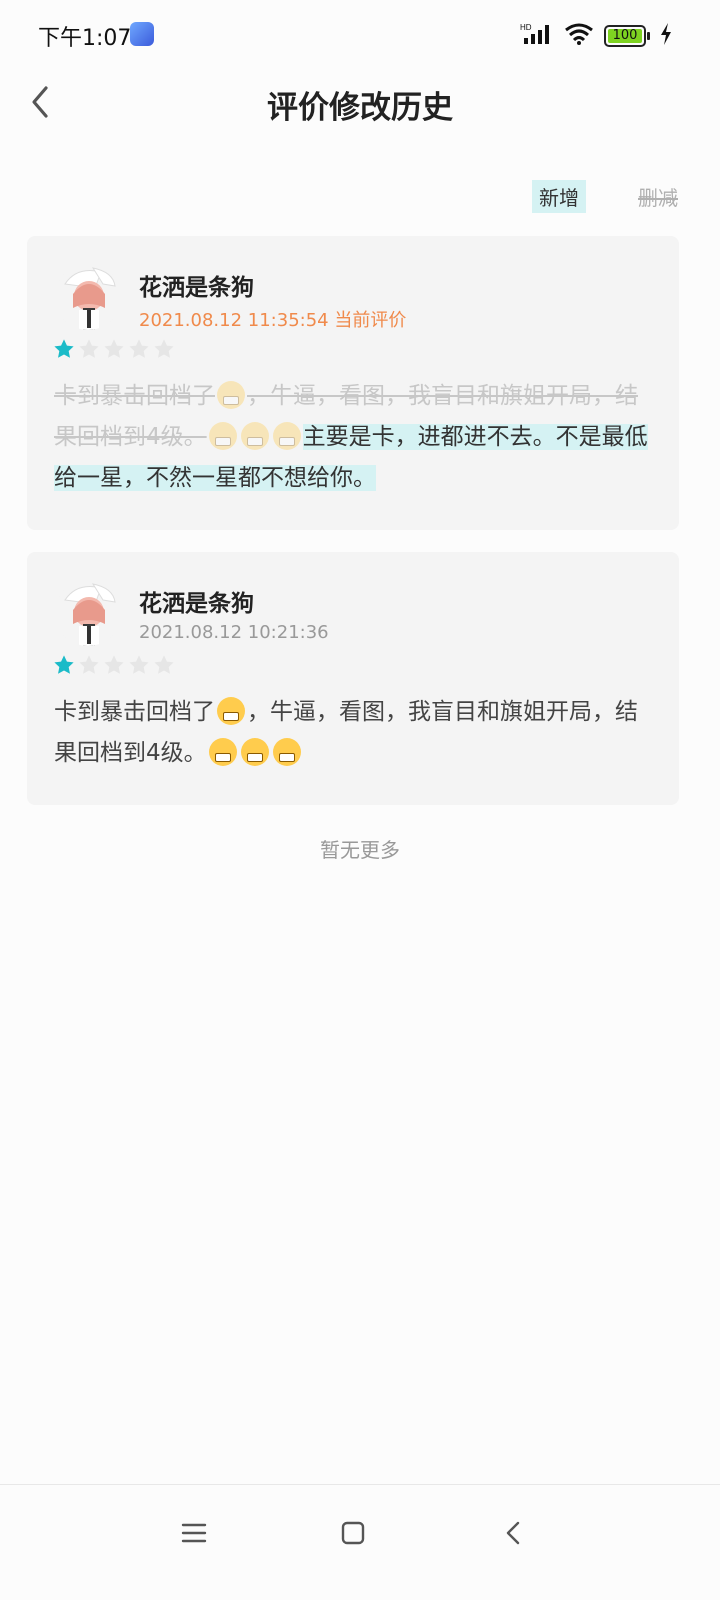 The height and width of the screenshot is (1600, 720). I want to click on status-icons: HD 100, so click(596, 36).